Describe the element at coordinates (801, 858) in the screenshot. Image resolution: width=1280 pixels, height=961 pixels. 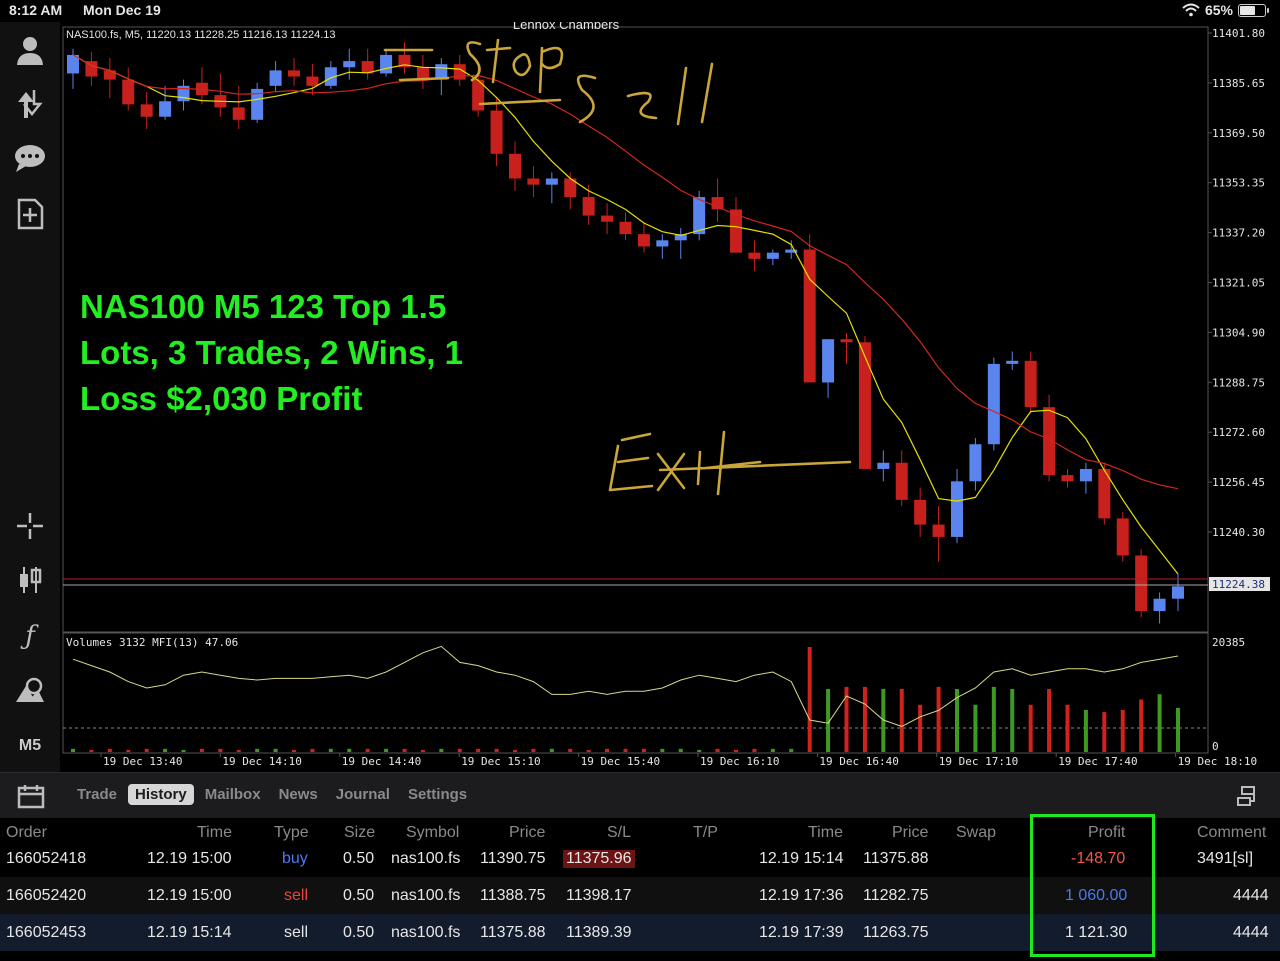
I see `close-time: 12.19 15:14` at that location.